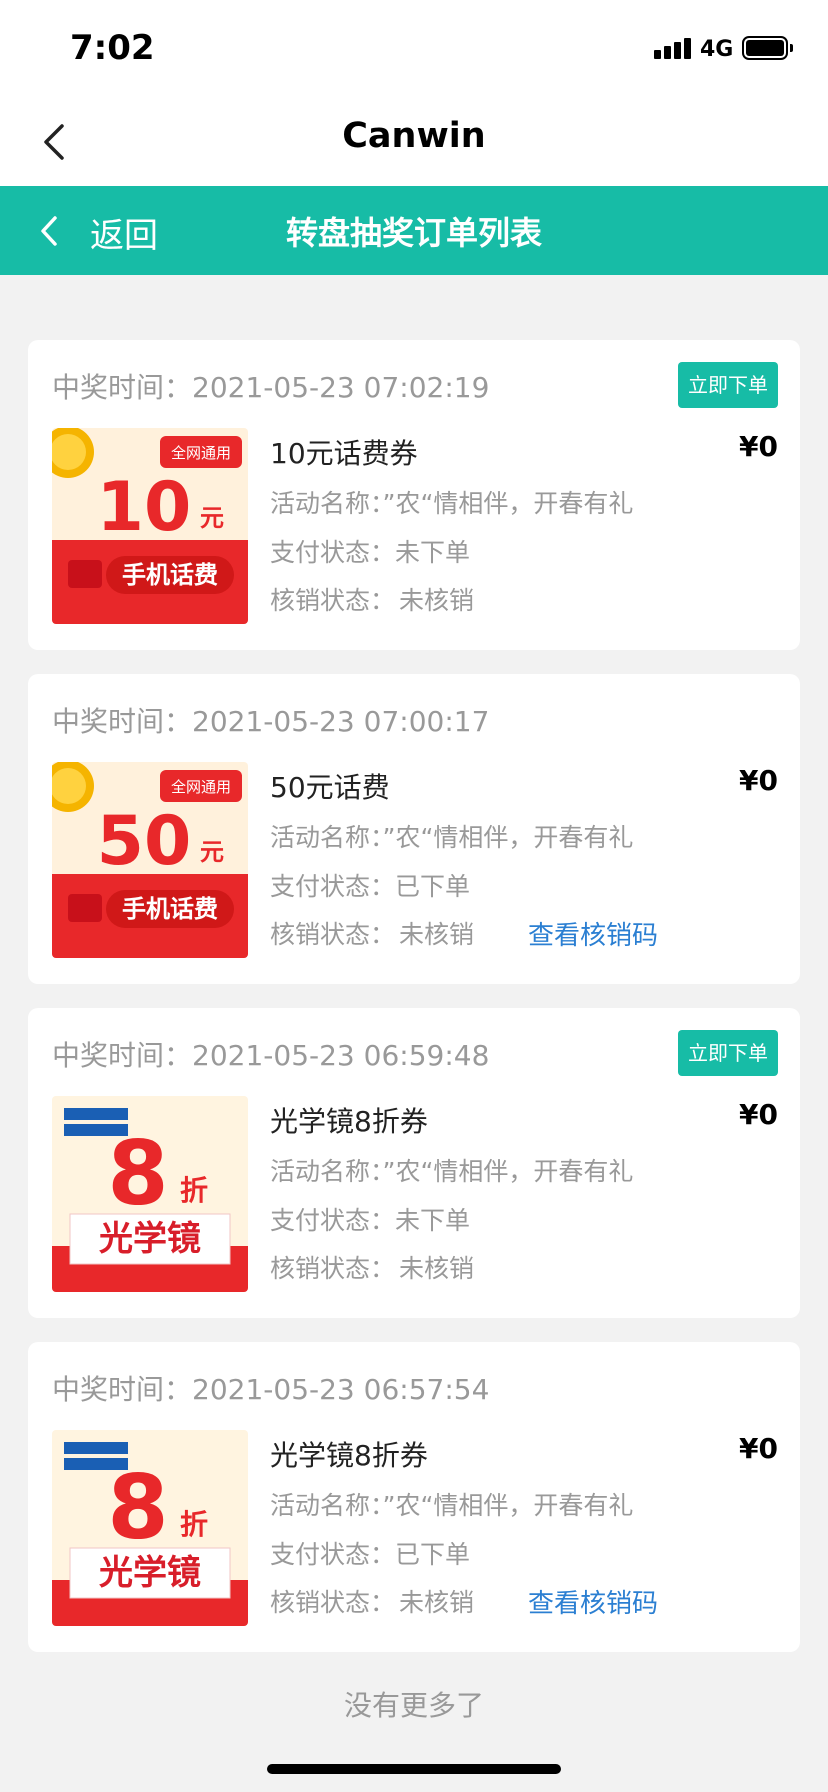 The width and height of the screenshot is (828, 1792). I want to click on no-more-text: 没有更多了, so click(413, 1705).